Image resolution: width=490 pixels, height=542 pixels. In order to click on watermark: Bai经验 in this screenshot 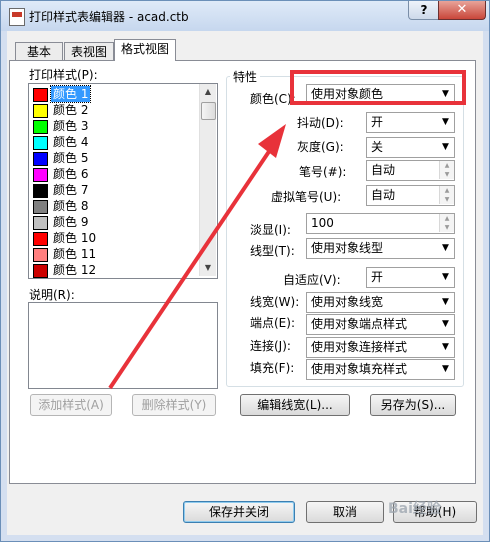, I will do `click(414, 509)`.